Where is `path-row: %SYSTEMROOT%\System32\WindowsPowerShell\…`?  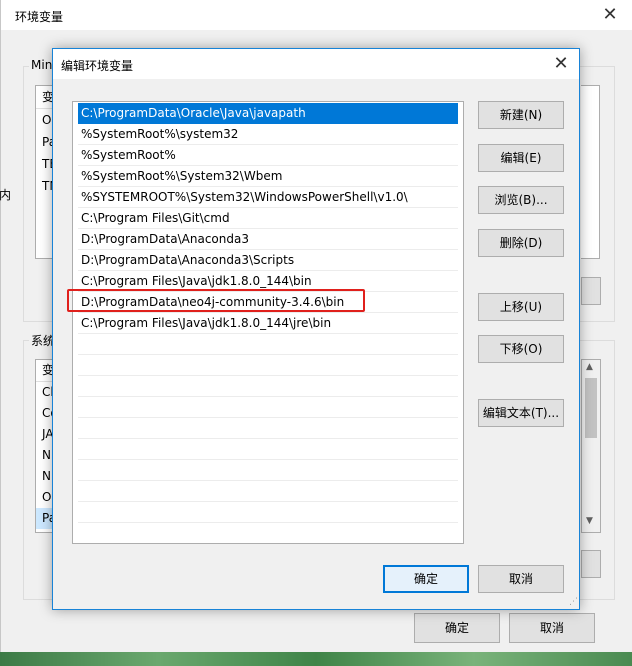 path-row: %SYSTEMROOT%\System32\WindowsPowerShell\… is located at coordinates (268, 197).